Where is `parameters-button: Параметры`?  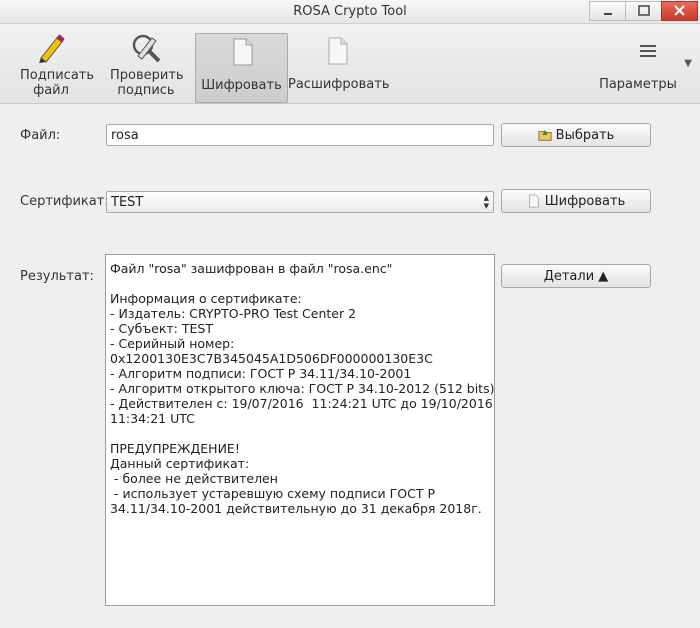
parameters-button: Параметры is located at coordinates (645, 67).